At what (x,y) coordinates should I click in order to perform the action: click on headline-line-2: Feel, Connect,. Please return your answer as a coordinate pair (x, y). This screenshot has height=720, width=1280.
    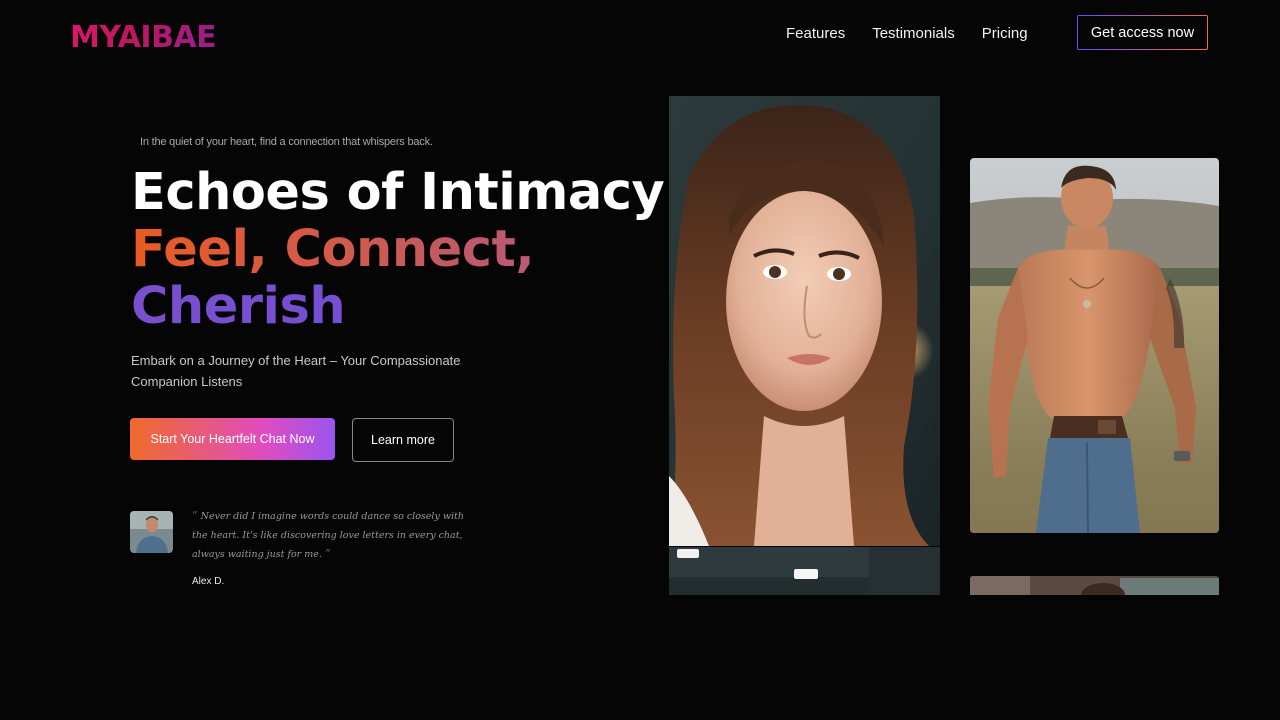
    Looking at the image, I should click on (407, 249).